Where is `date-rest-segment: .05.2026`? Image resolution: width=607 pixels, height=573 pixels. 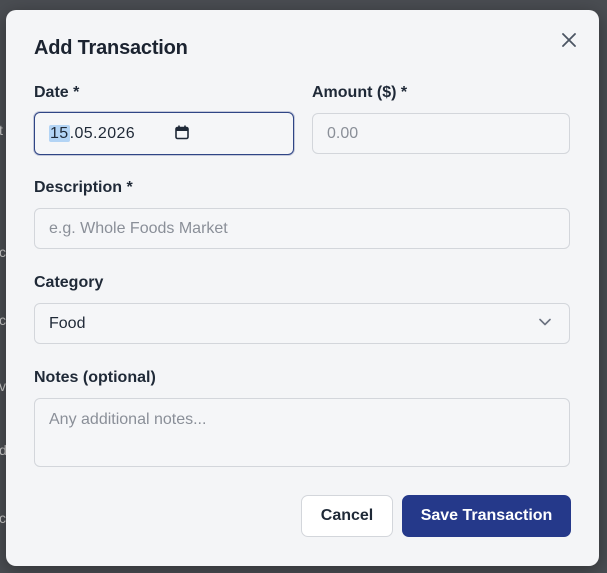
date-rest-segment: .05.2026 is located at coordinates (102, 133).